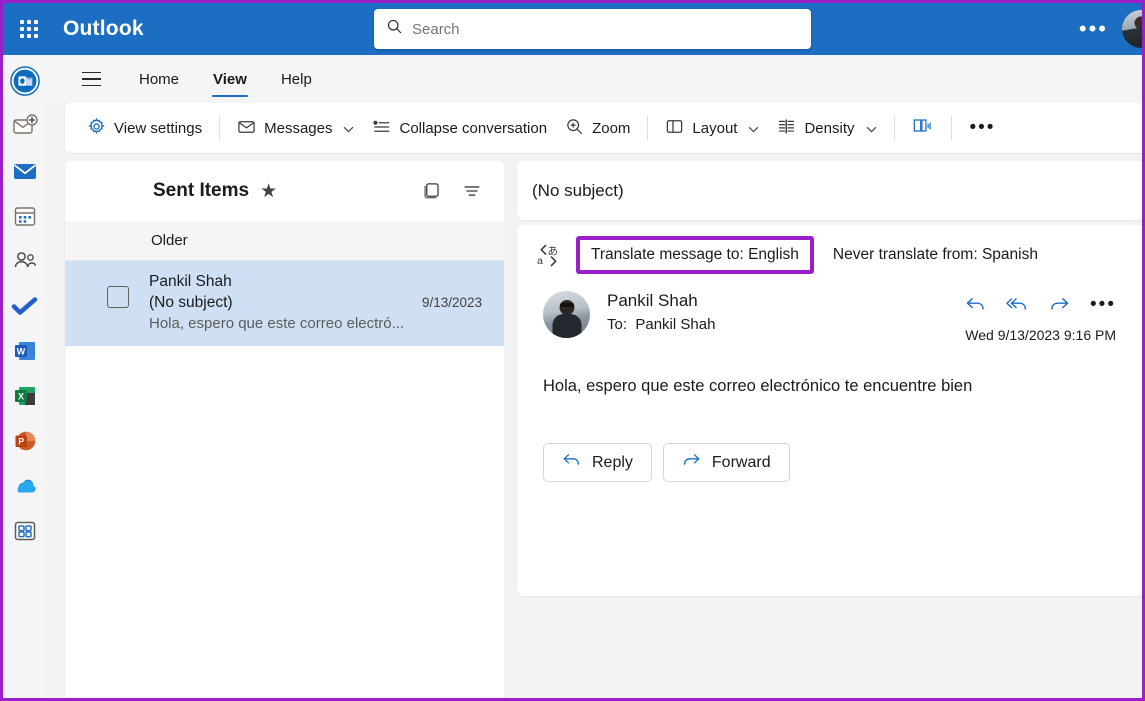 This screenshot has height=701, width=1145. I want to click on density-button: Density, so click(826, 128).